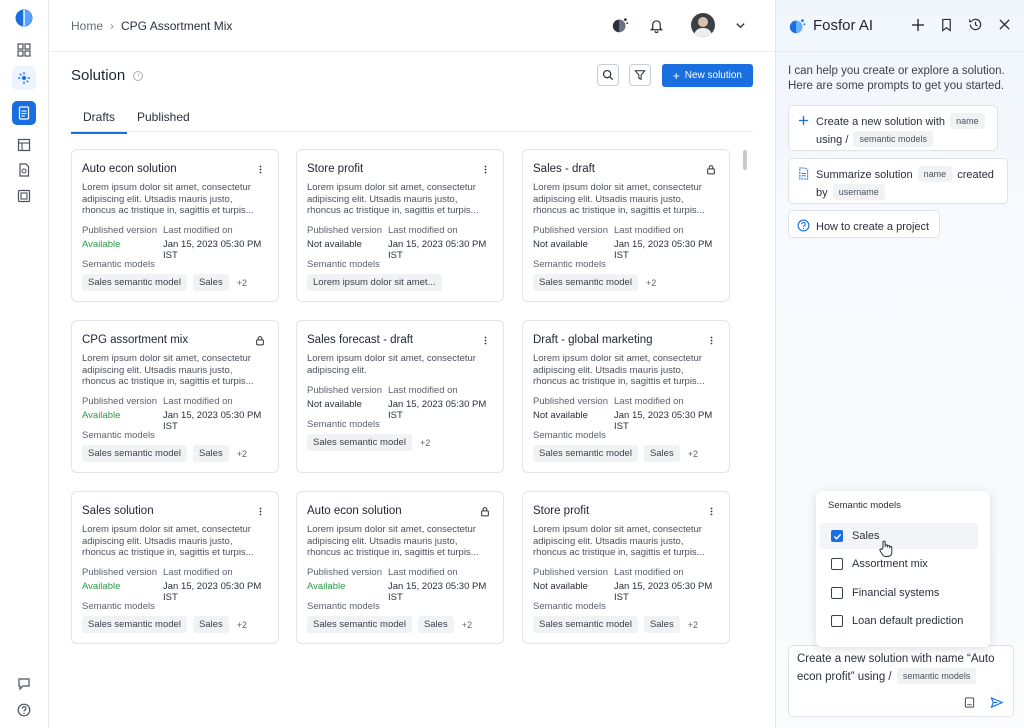 The width and height of the screenshot is (1024, 728). Describe the element at coordinates (24, 78) in the screenshot. I see `ai-sparkle-icon` at that location.